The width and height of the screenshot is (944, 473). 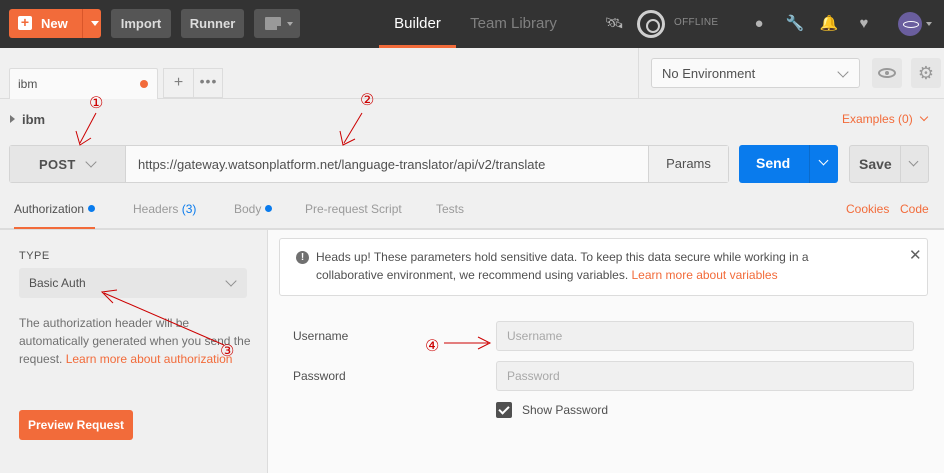 I want to click on cookies-link: Cookies, so click(x=867, y=209).